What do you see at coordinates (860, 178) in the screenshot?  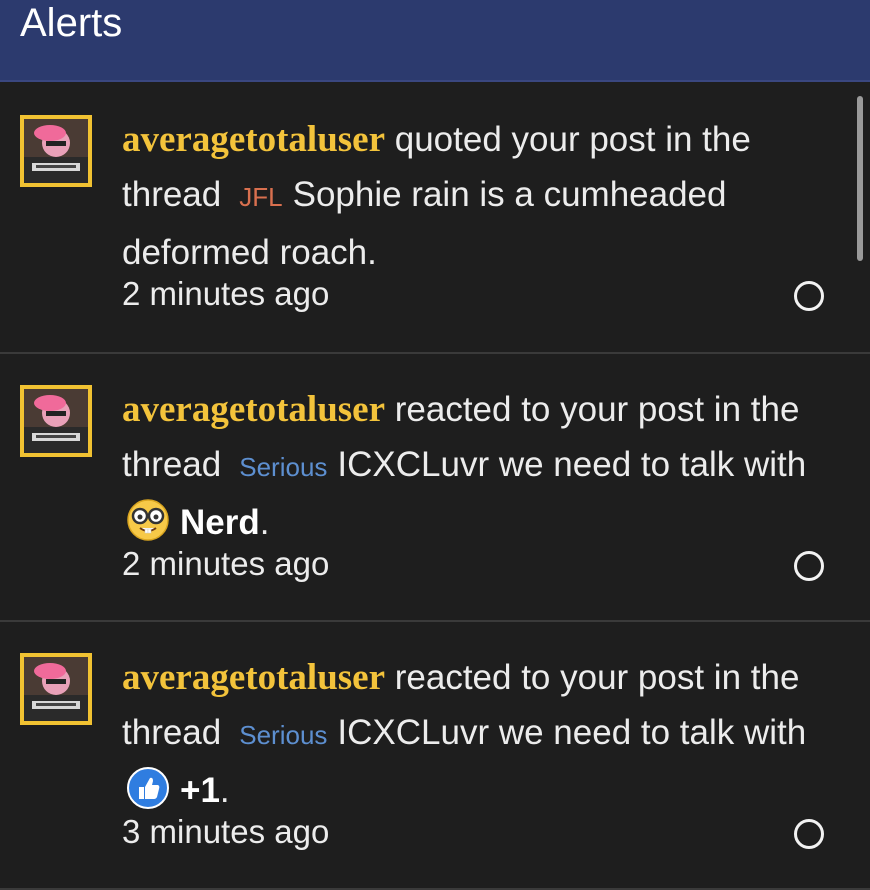 I see `scrollbar` at bounding box center [860, 178].